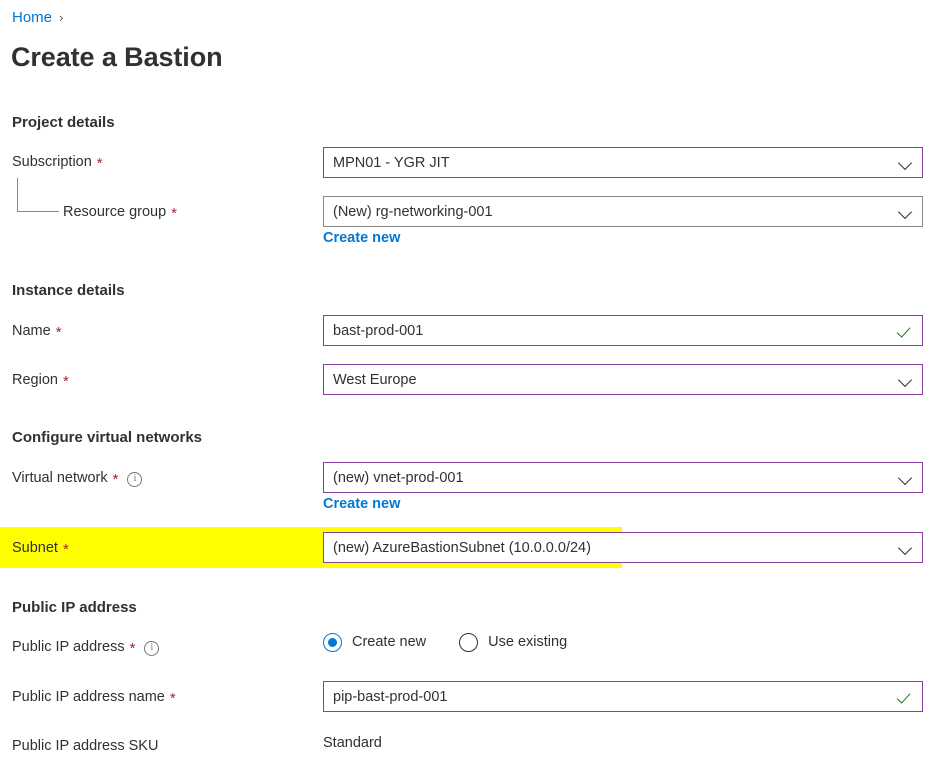  What do you see at coordinates (398, 477) in the screenshot?
I see `virtual-network-value: (new) vnet-prod-001` at bounding box center [398, 477].